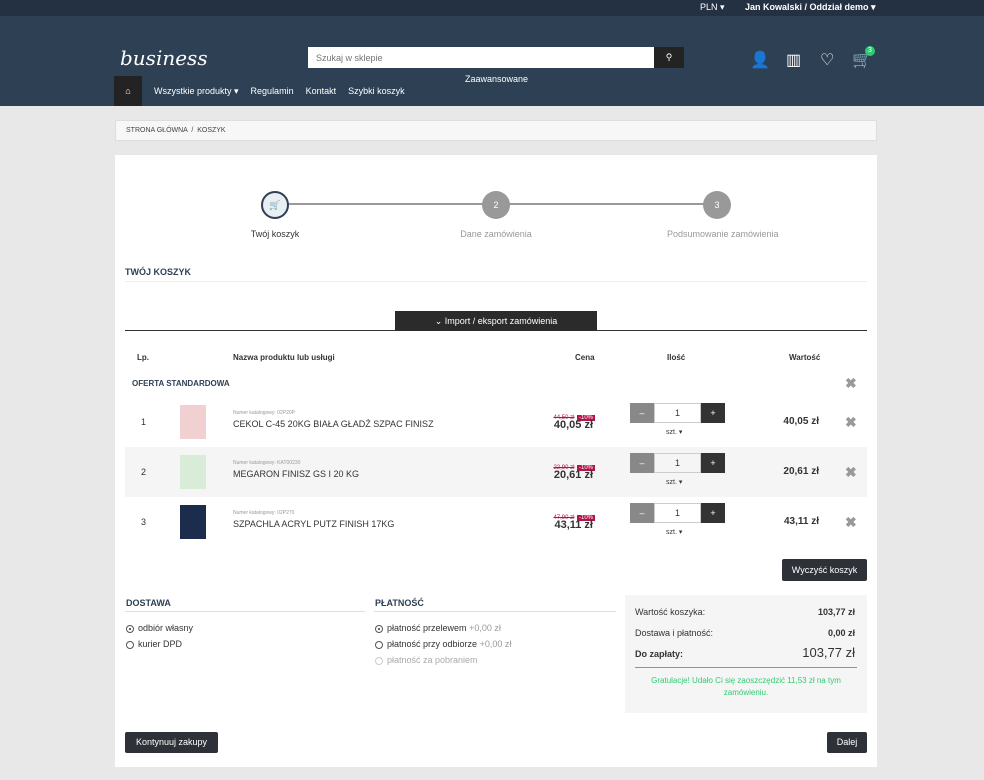 The image size is (984, 780). Describe the element at coordinates (144, 472) in the screenshot. I see `row-number: 2` at that location.